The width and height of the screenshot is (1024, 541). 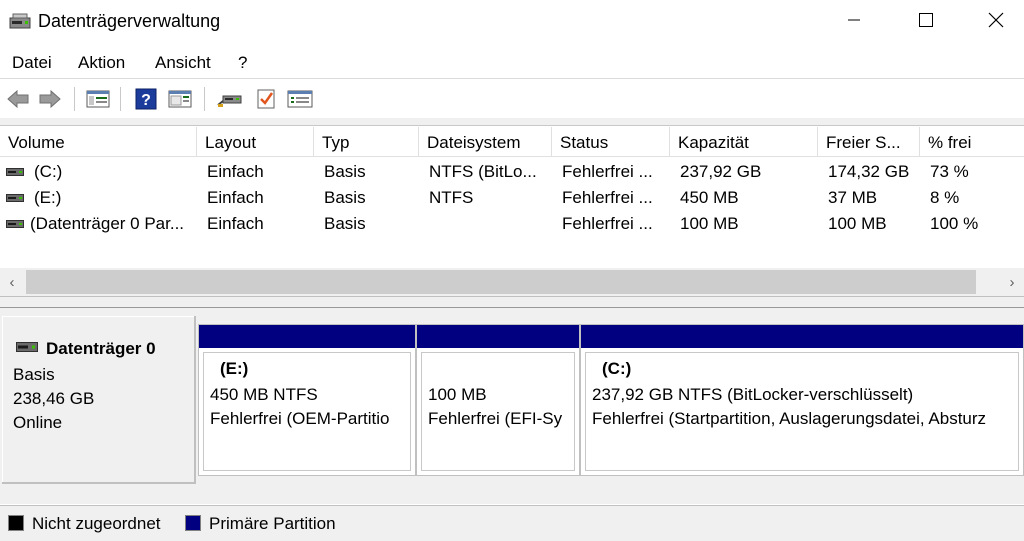 What do you see at coordinates (853, 197) in the screenshot?
I see `cell-freier-speicher: 37 MB` at bounding box center [853, 197].